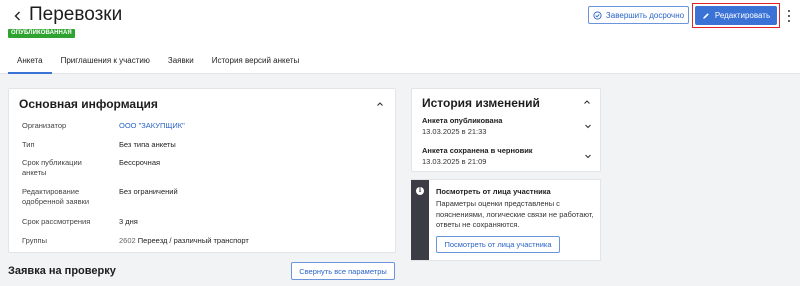 The height and width of the screenshot is (286, 800). I want to click on finish-early-button: Завершить досрочно, so click(638, 15).